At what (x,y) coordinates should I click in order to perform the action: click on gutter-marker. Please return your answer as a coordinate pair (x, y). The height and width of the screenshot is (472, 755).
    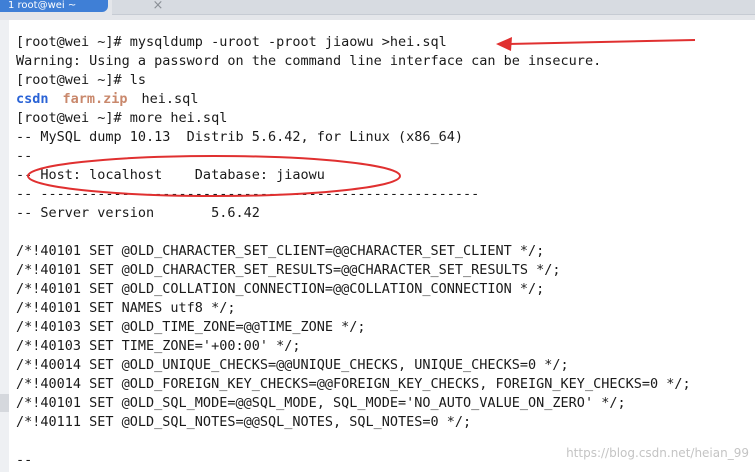
    Looking at the image, I should click on (4, 403).